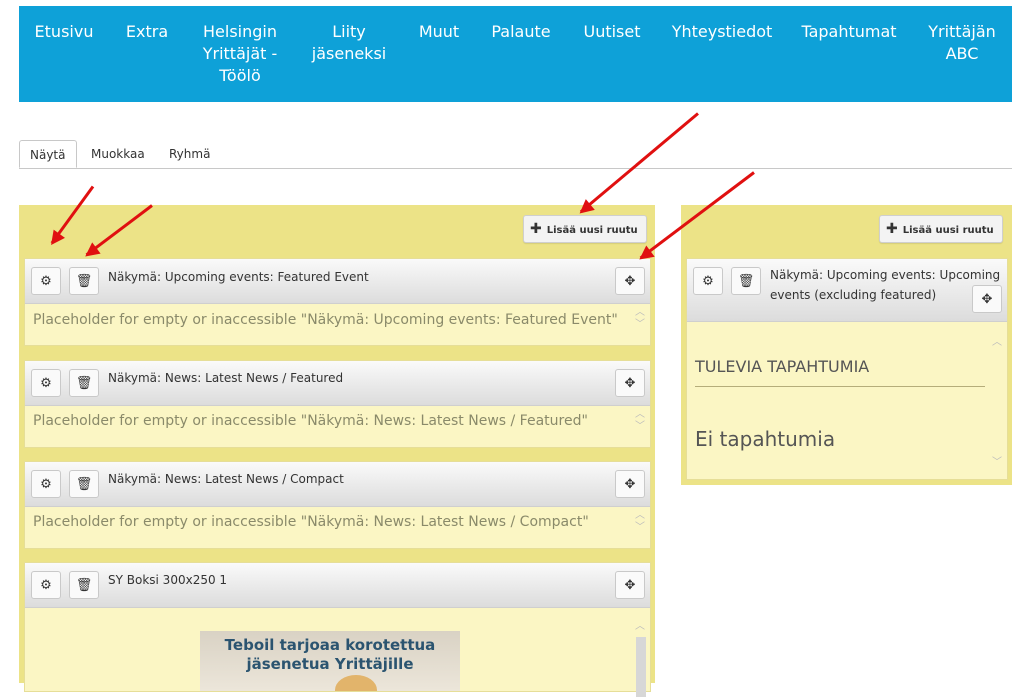  I want to click on pane-title: Näkymä: News: Latest News / Featured, so click(226, 378).